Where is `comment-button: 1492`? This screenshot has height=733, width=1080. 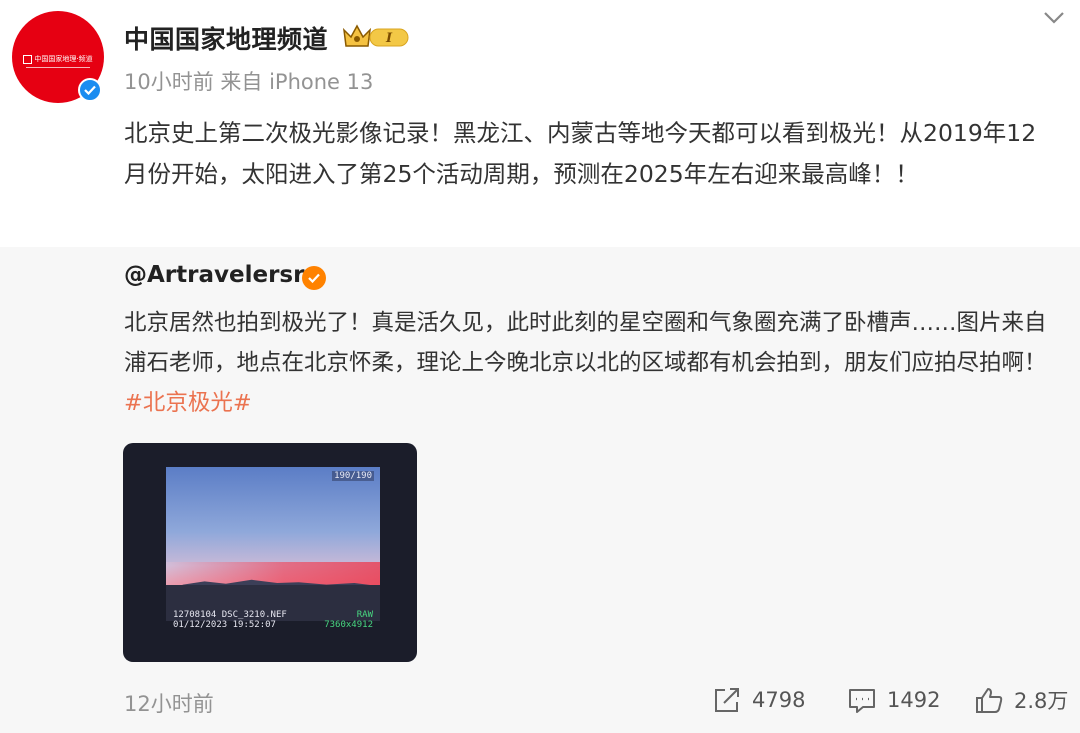
comment-button: 1492 is located at coordinates (893, 700).